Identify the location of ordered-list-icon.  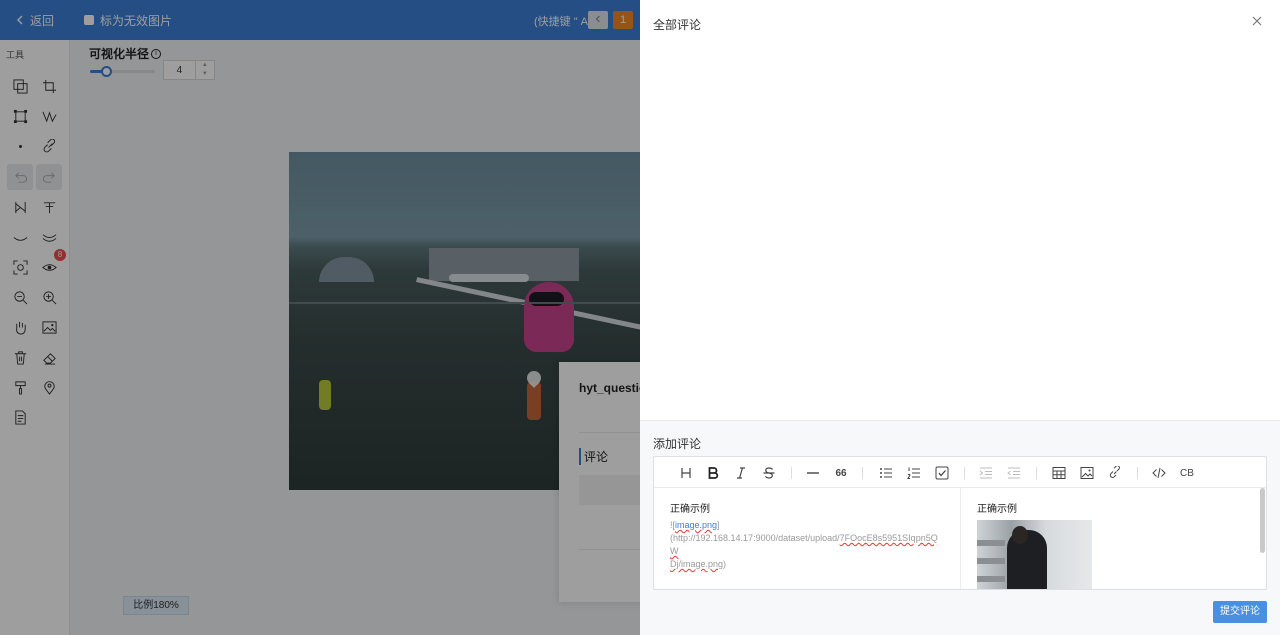
(913, 473).